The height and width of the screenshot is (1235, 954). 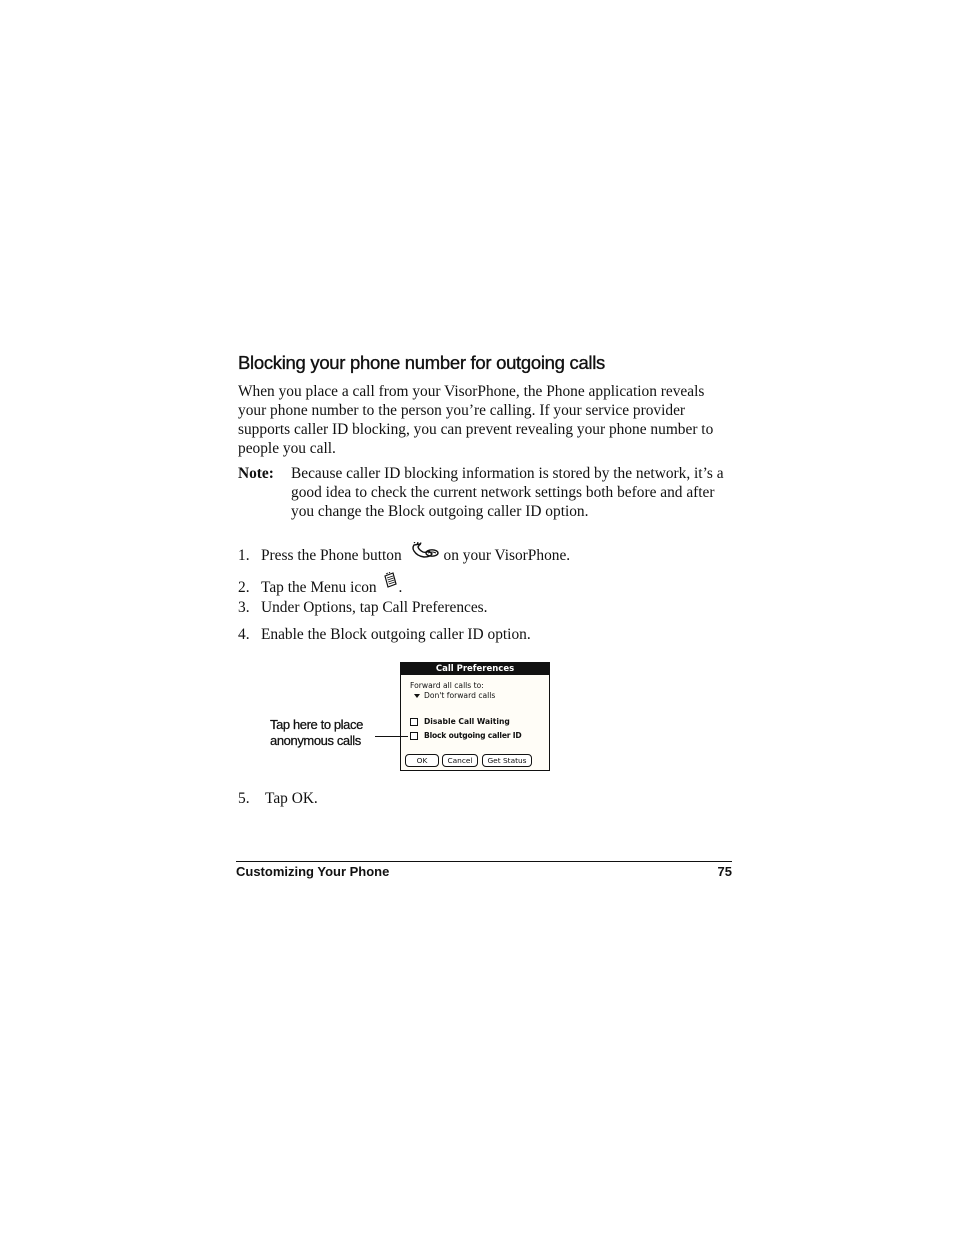 What do you see at coordinates (414, 722) in the screenshot?
I see `disable-call-waiting-checkbox` at bounding box center [414, 722].